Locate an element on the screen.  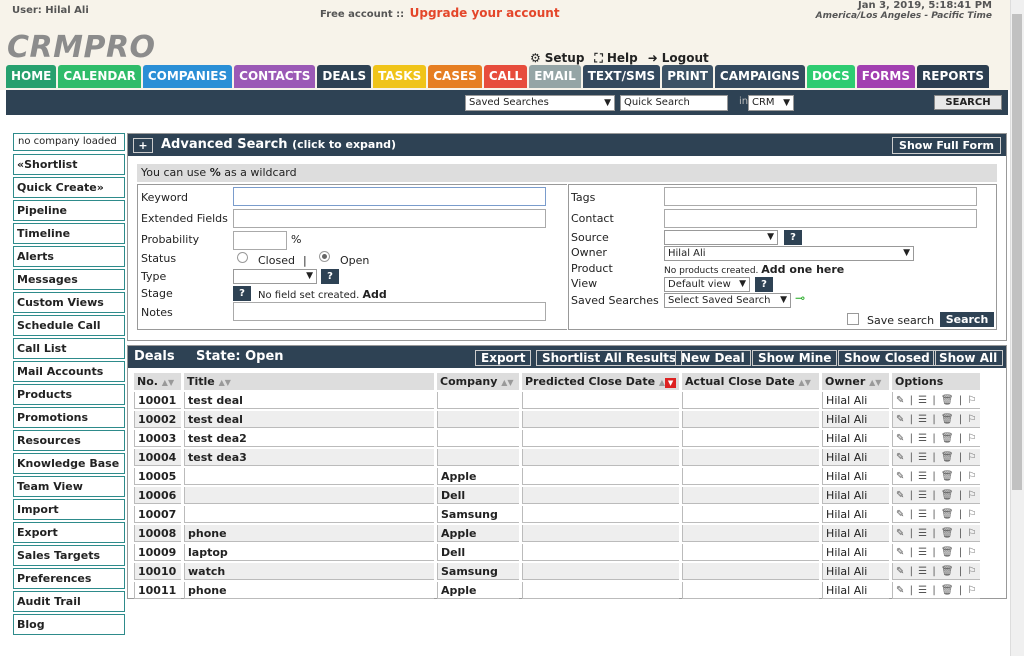
show-all-button: Show All is located at coordinates (968, 358).